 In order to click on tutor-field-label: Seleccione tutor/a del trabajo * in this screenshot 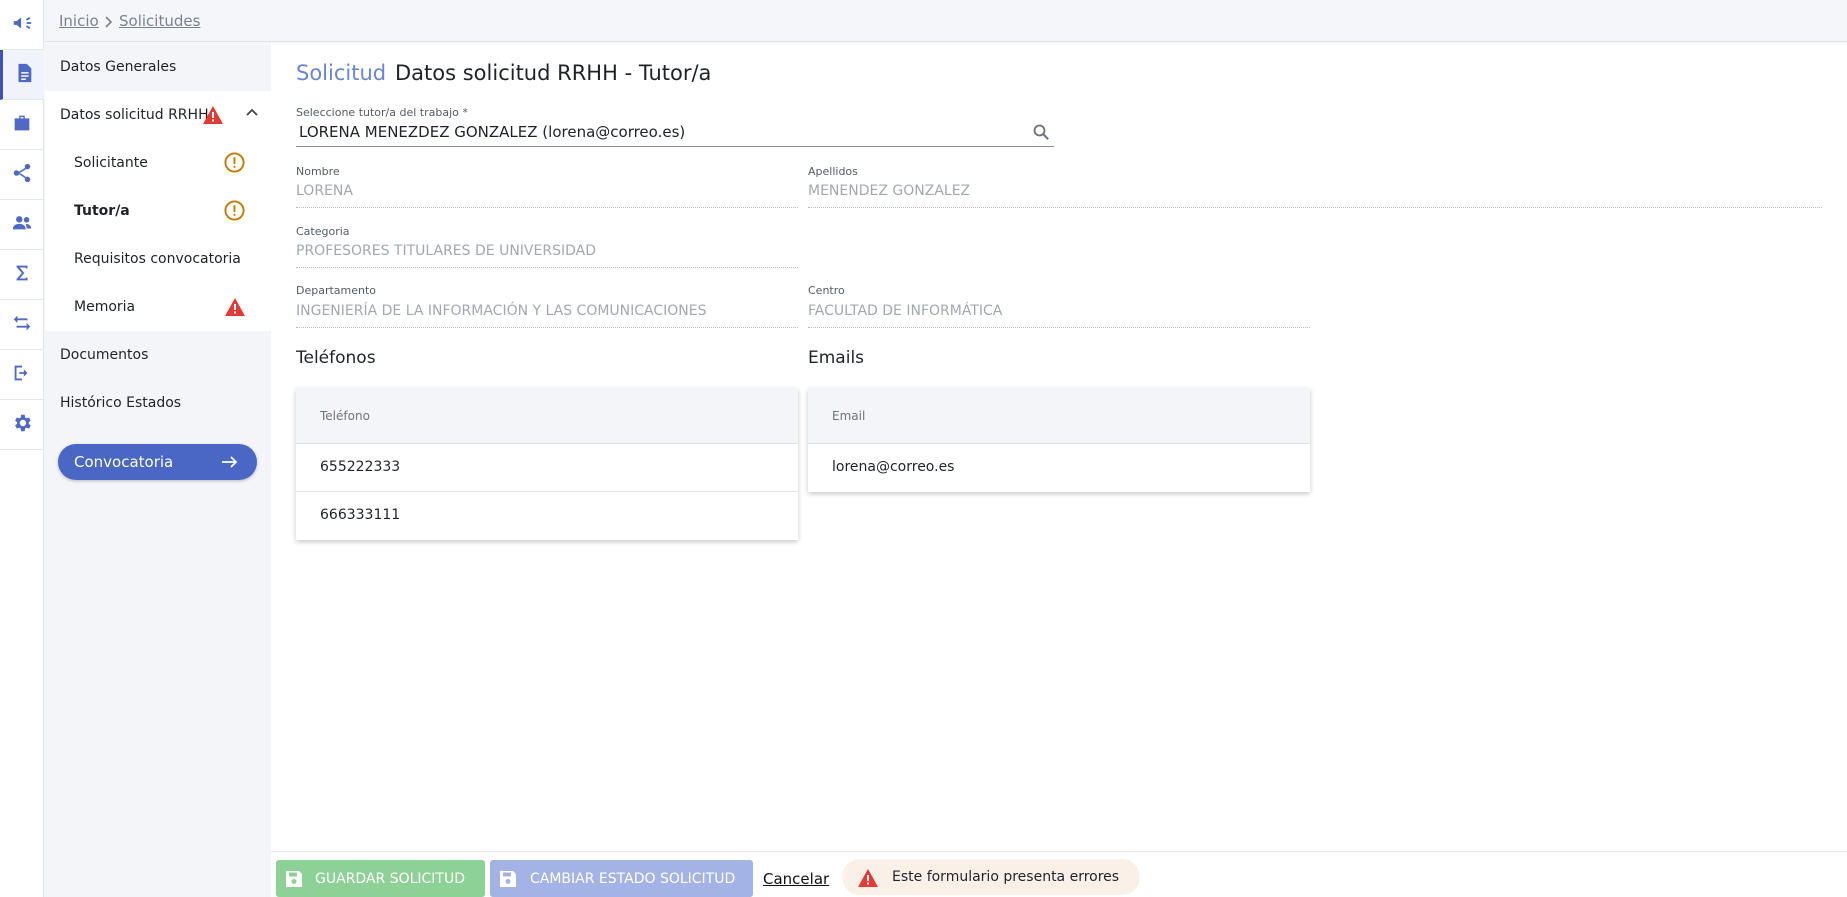, I will do `click(382, 112)`.